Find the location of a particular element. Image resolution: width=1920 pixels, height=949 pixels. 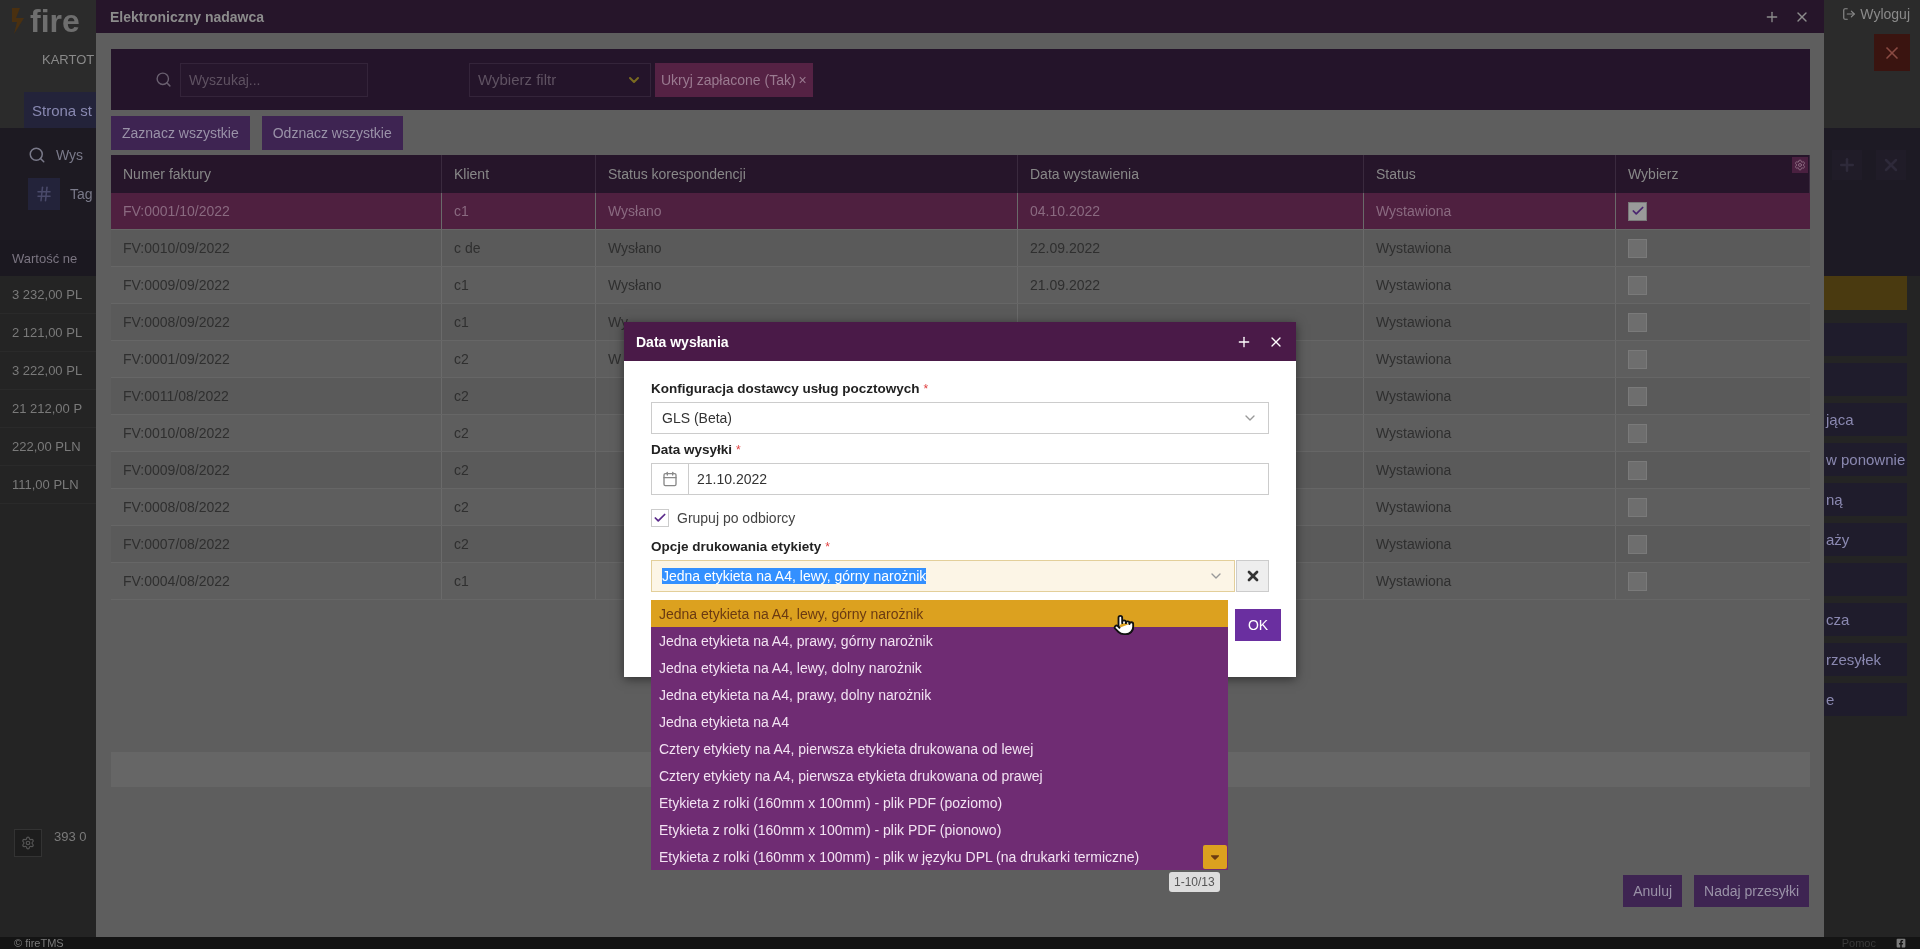

summary-text: 393 0 is located at coordinates (70, 836).